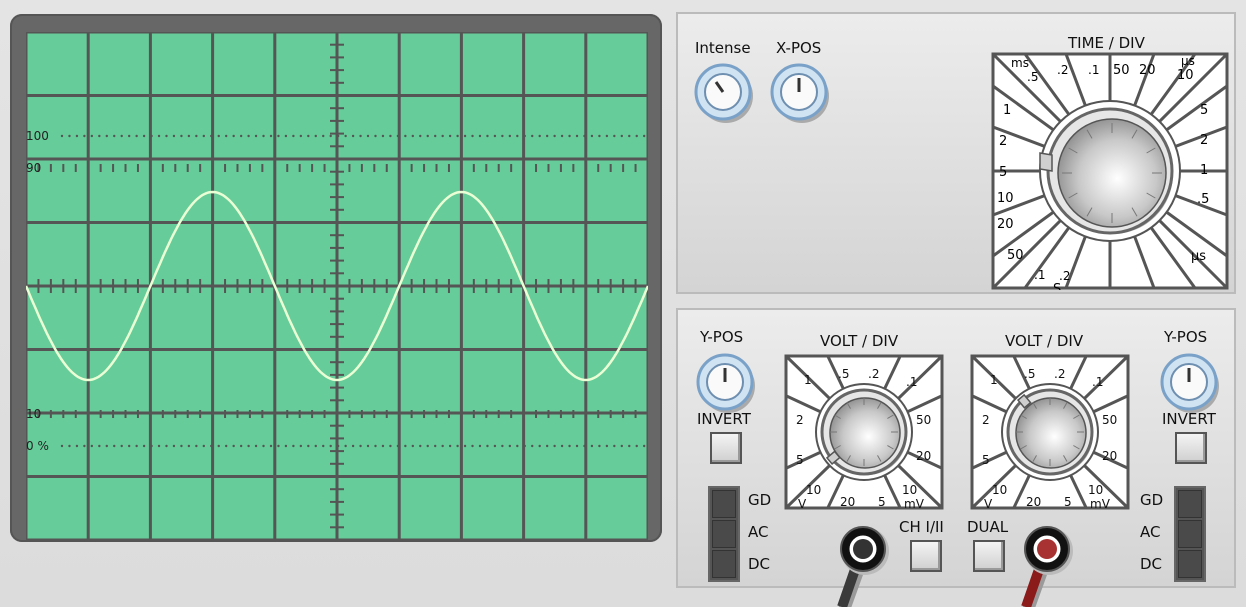 This screenshot has width=1246, height=607. Describe the element at coordinates (911, 382) in the screenshot. I see `ch1-volt-tick-vp1: .1` at that location.